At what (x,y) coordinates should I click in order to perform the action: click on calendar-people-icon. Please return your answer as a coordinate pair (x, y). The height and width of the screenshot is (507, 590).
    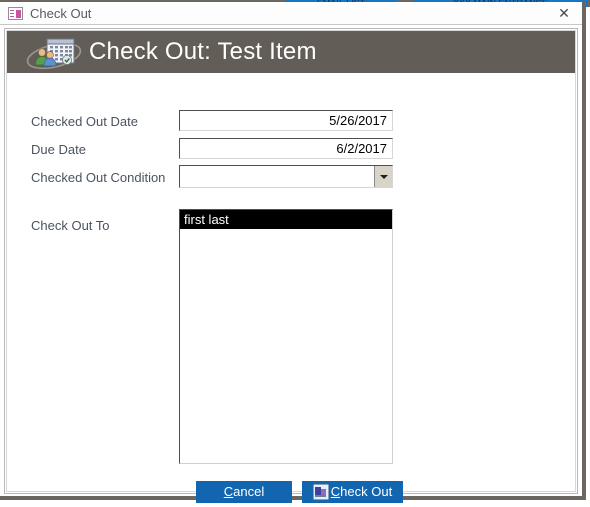
    Looking at the image, I should click on (54, 53).